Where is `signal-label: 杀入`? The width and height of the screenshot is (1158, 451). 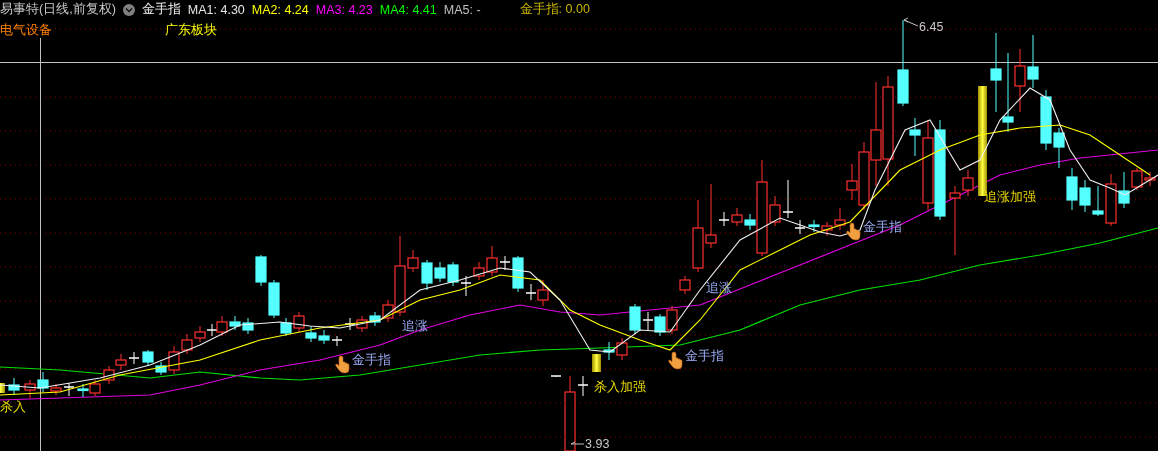 signal-label: 杀入 is located at coordinates (13, 406).